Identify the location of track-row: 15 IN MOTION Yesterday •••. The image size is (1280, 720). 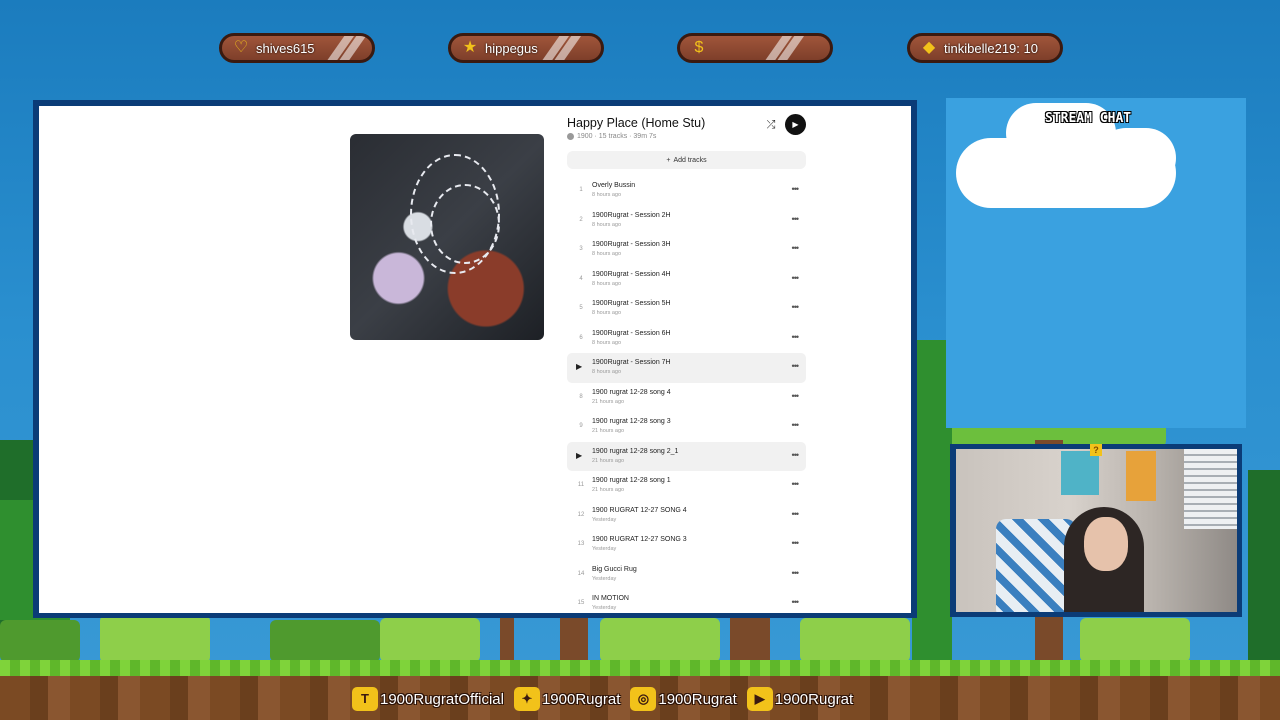
(686, 601).